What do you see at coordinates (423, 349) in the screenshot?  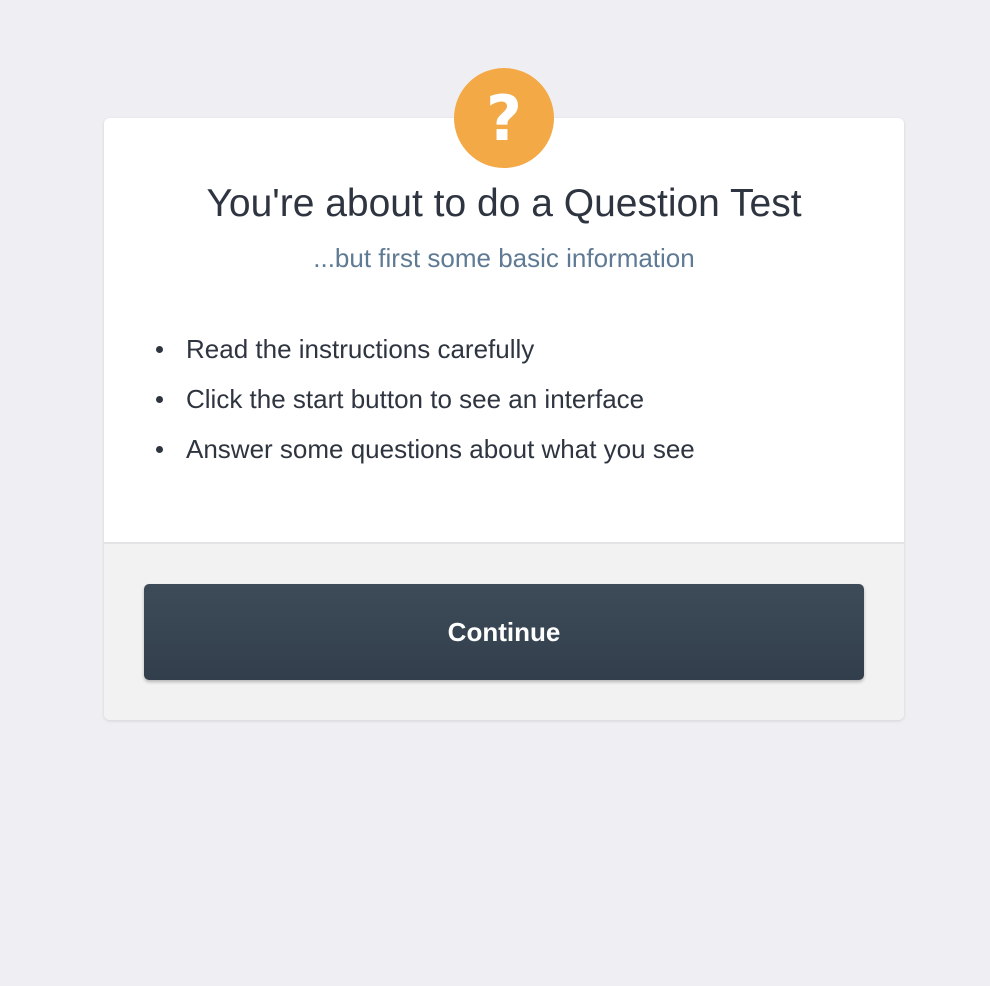 I see `instruction-item: Read the instructions carefully` at bounding box center [423, 349].